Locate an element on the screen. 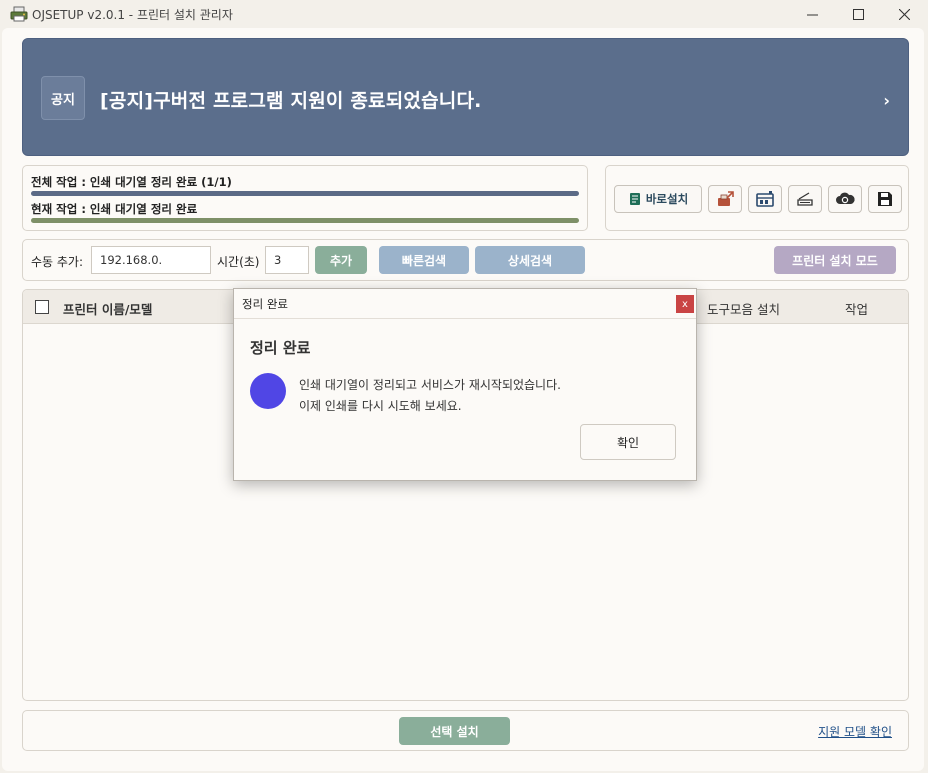  scanner-icon is located at coordinates (805, 199).